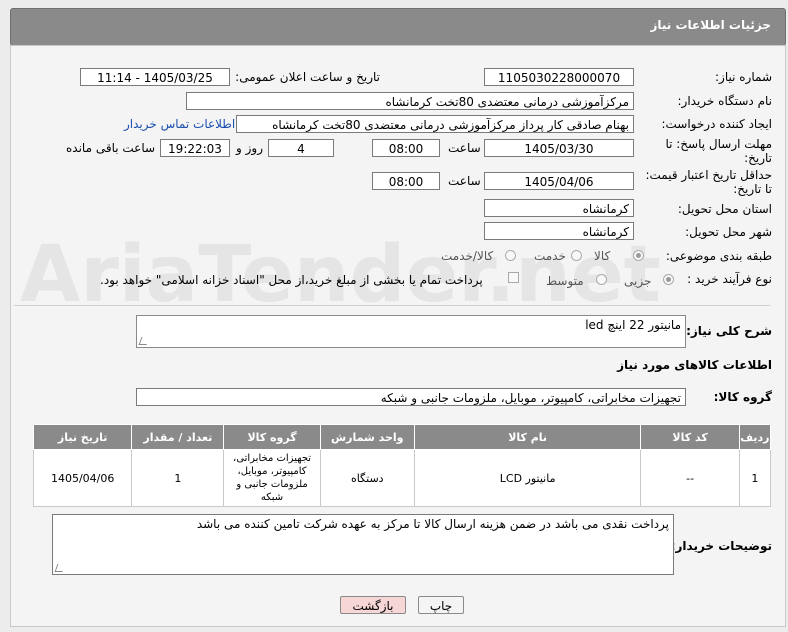  Describe the element at coordinates (398, 27) in the screenshot. I see `page-header: جزئیات اطلاعات نیاز` at that location.